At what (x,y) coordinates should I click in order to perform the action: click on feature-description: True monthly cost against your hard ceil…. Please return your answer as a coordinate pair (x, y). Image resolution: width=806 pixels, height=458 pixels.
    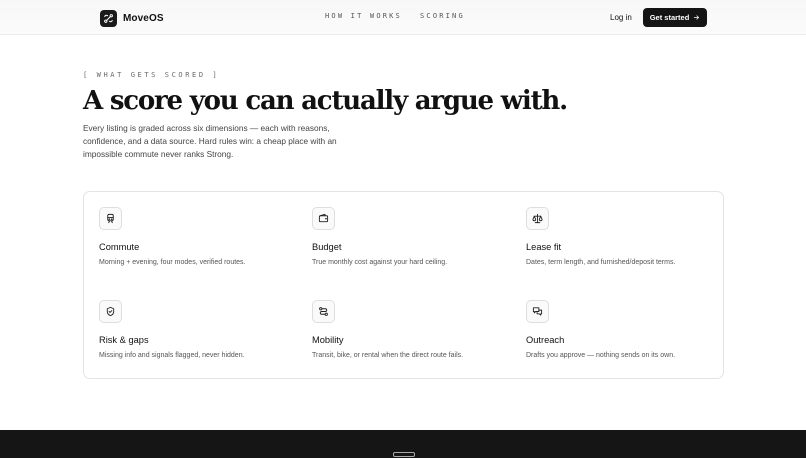
    Looking at the image, I should click on (380, 262).